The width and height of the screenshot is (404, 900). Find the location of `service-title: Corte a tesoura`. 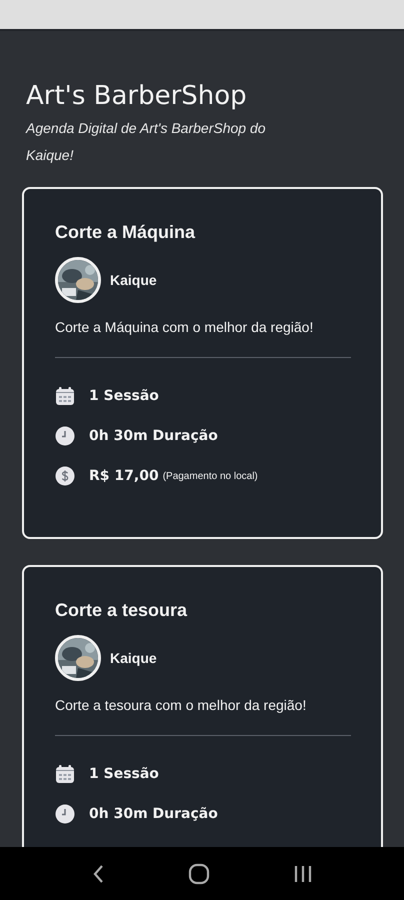

service-title: Corte a tesoura is located at coordinates (121, 610).